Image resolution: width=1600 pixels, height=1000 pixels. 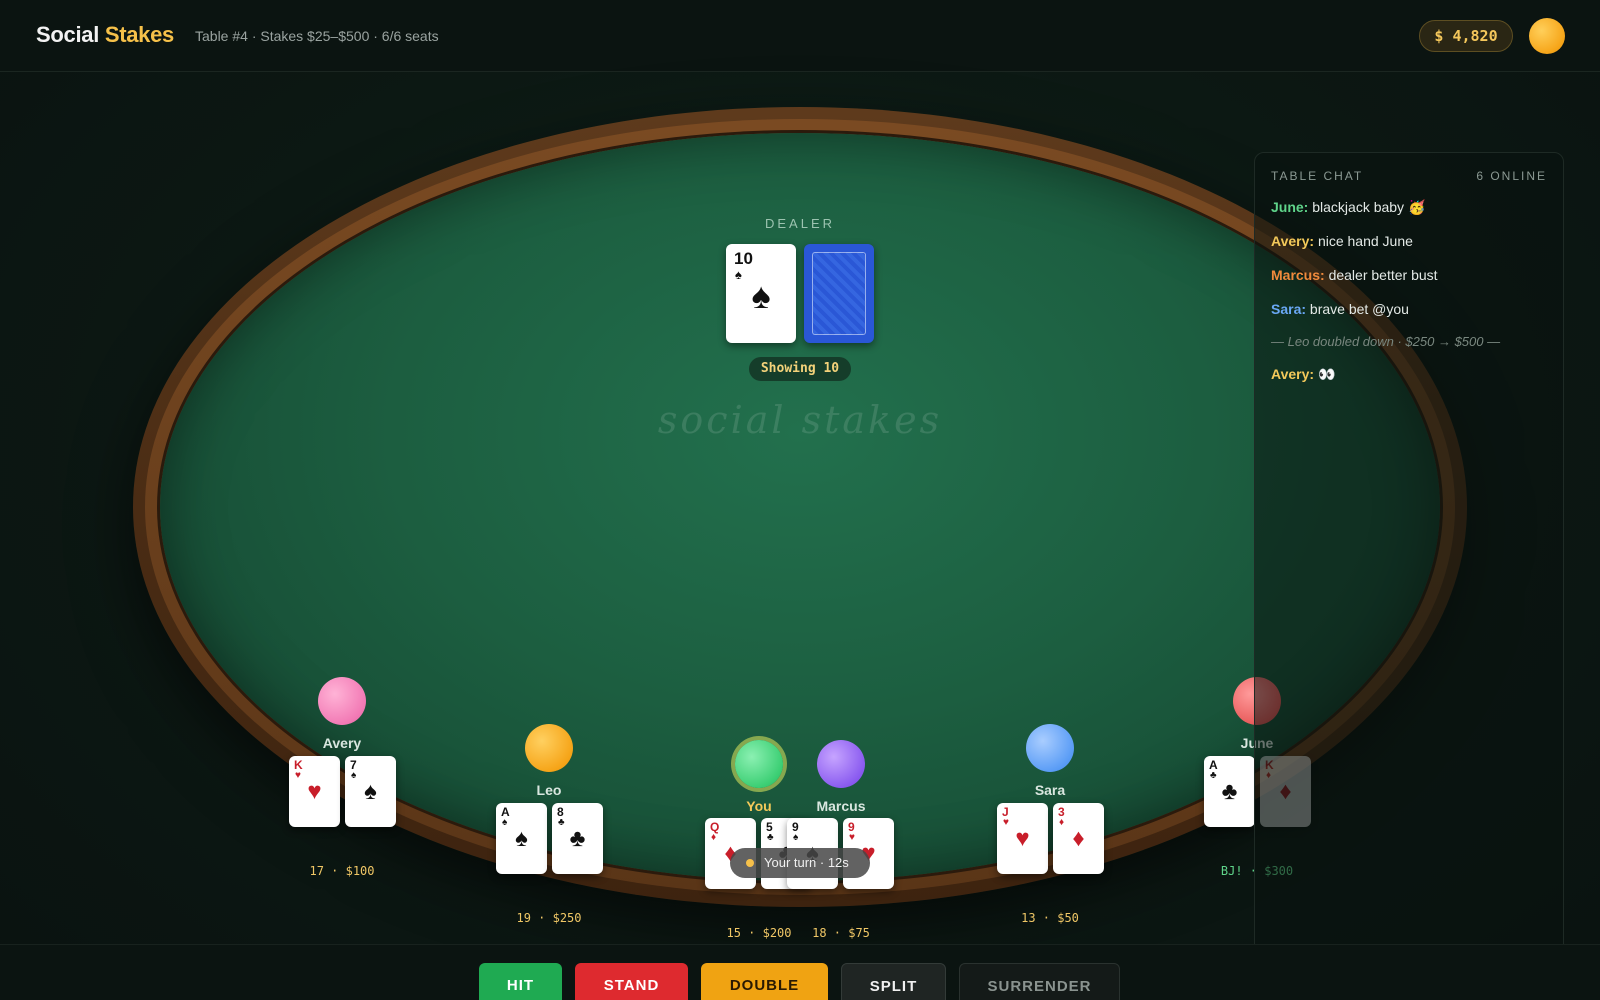 I want to click on dealer-up-card: 10 ♠ ♠, so click(x=761, y=293).